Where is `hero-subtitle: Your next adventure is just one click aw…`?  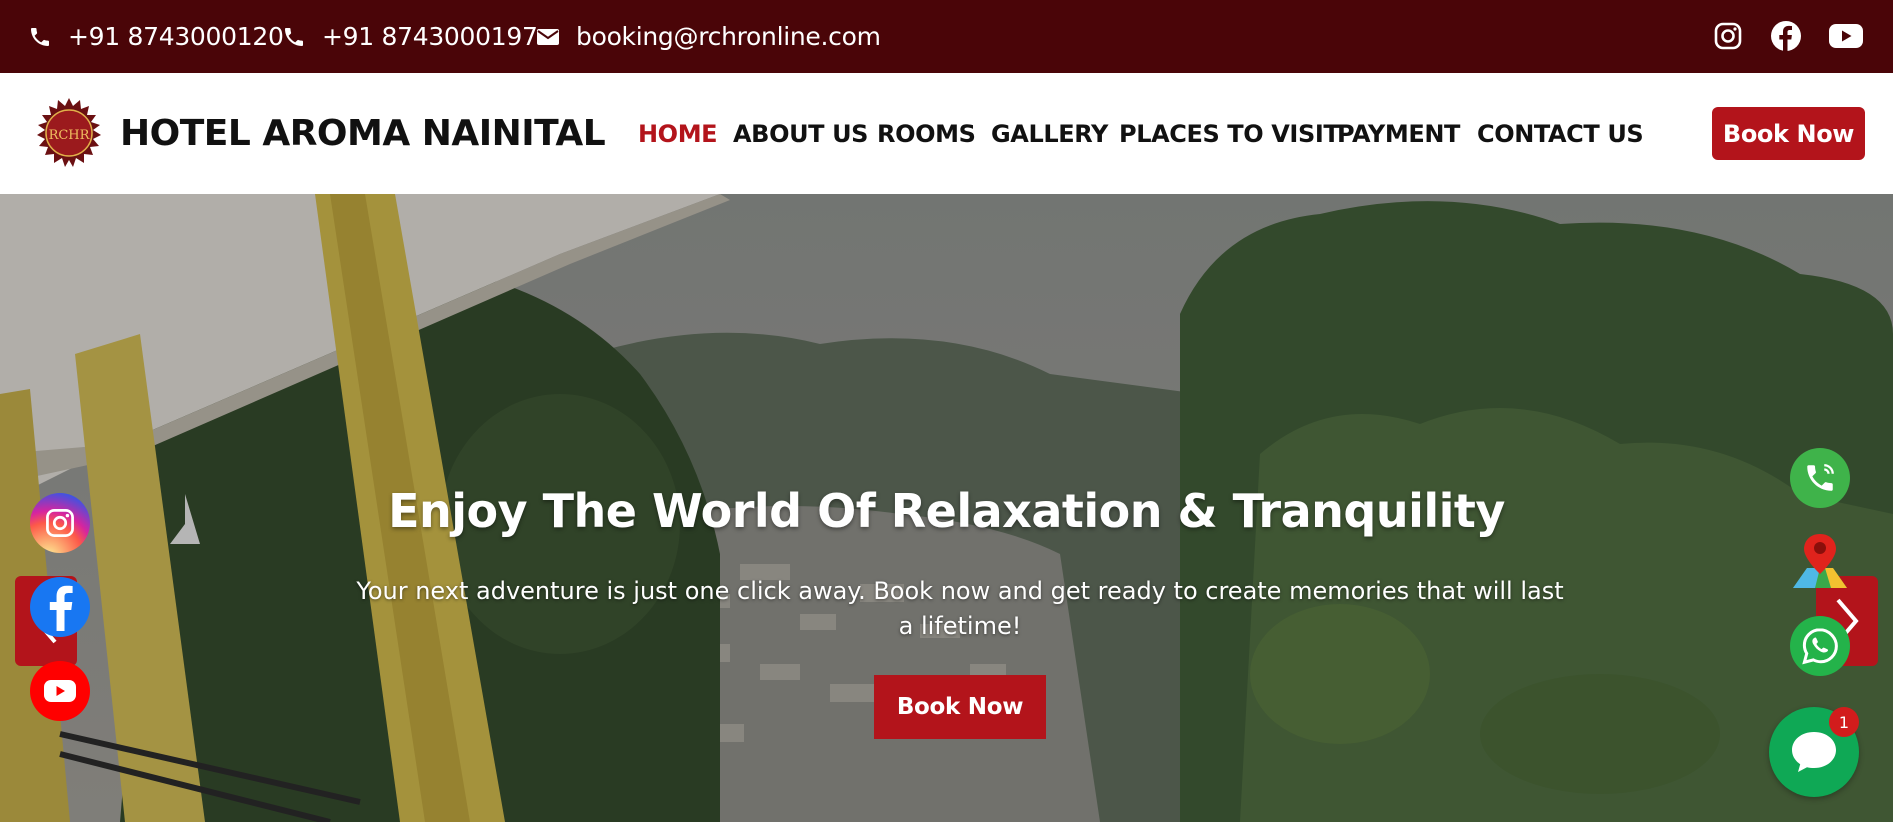
hero-subtitle: Your next adventure is just one click aw… is located at coordinates (960, 608).